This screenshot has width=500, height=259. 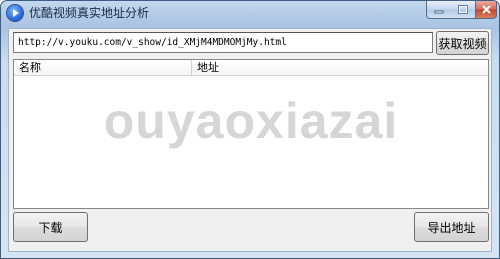 I want to click on maximize-icon, so click(x=463, y=9).